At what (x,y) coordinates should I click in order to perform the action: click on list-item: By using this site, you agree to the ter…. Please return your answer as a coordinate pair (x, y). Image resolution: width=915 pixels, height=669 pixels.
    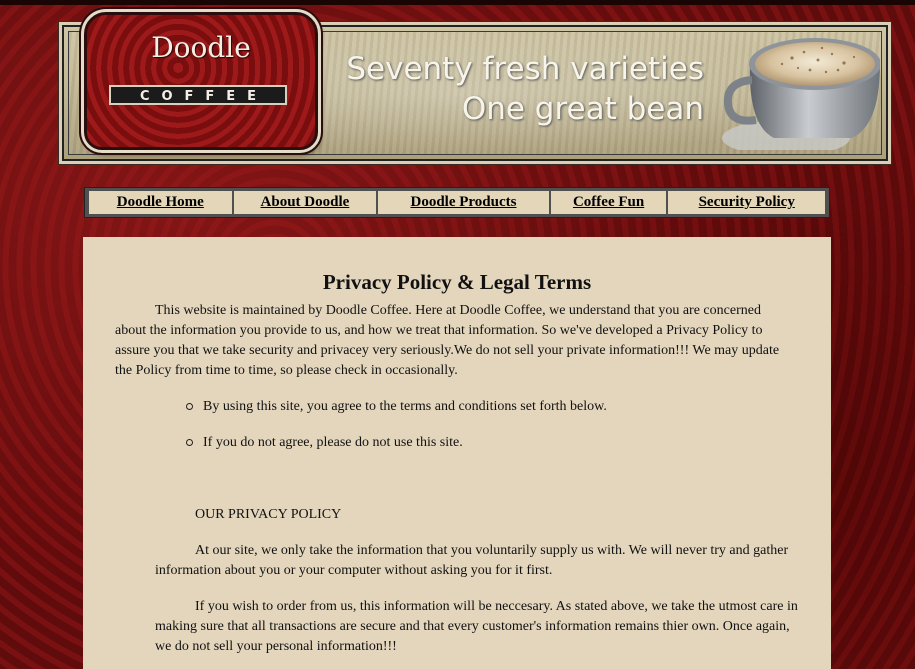
    Looking at the image, I should click on (476, 407).